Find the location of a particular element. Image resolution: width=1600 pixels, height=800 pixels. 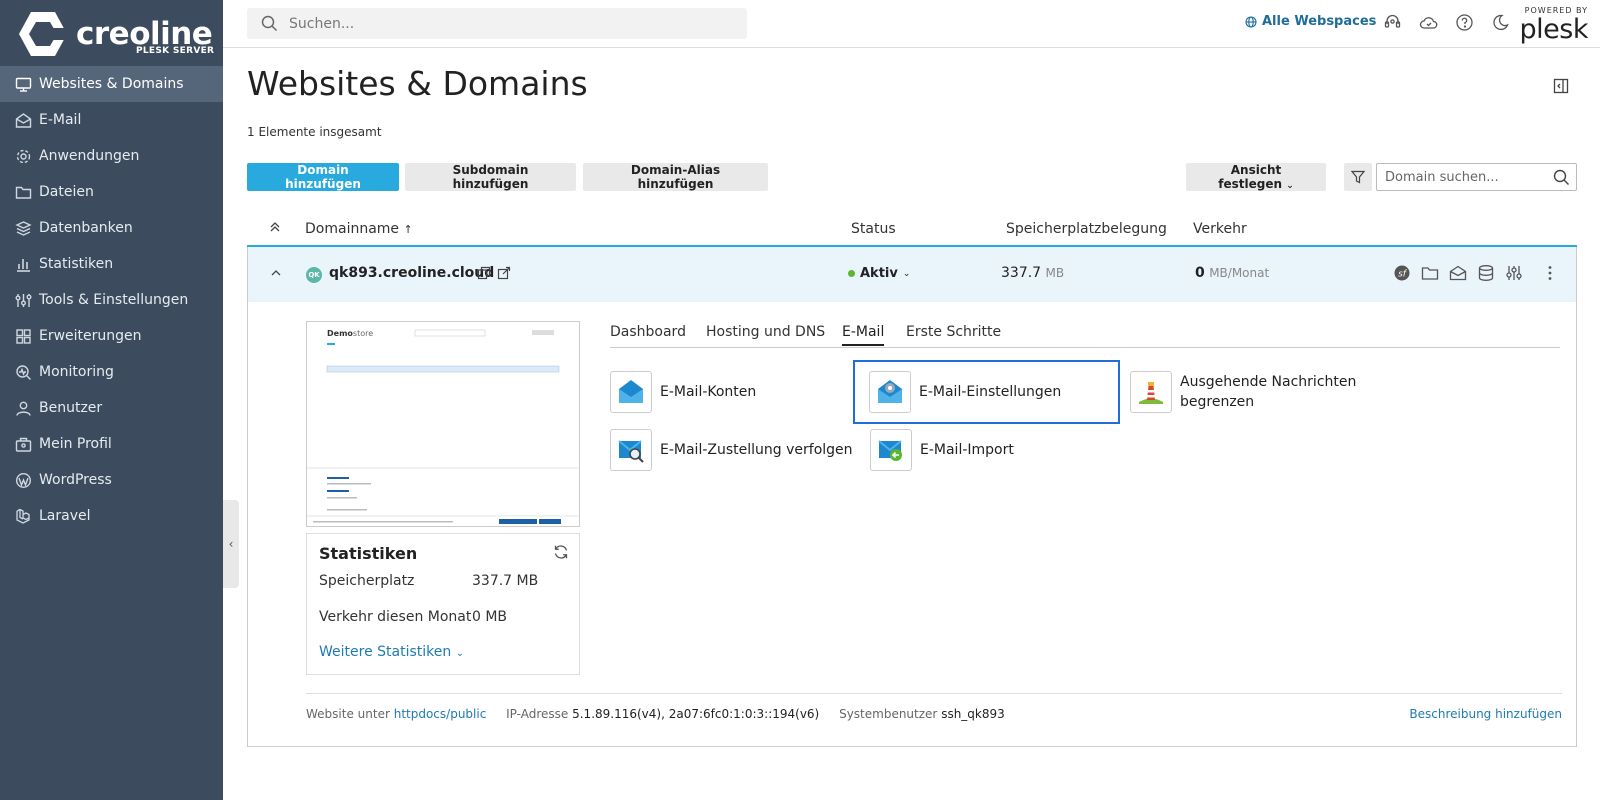

row-actions: sf is located at coordinates (1476, 273).